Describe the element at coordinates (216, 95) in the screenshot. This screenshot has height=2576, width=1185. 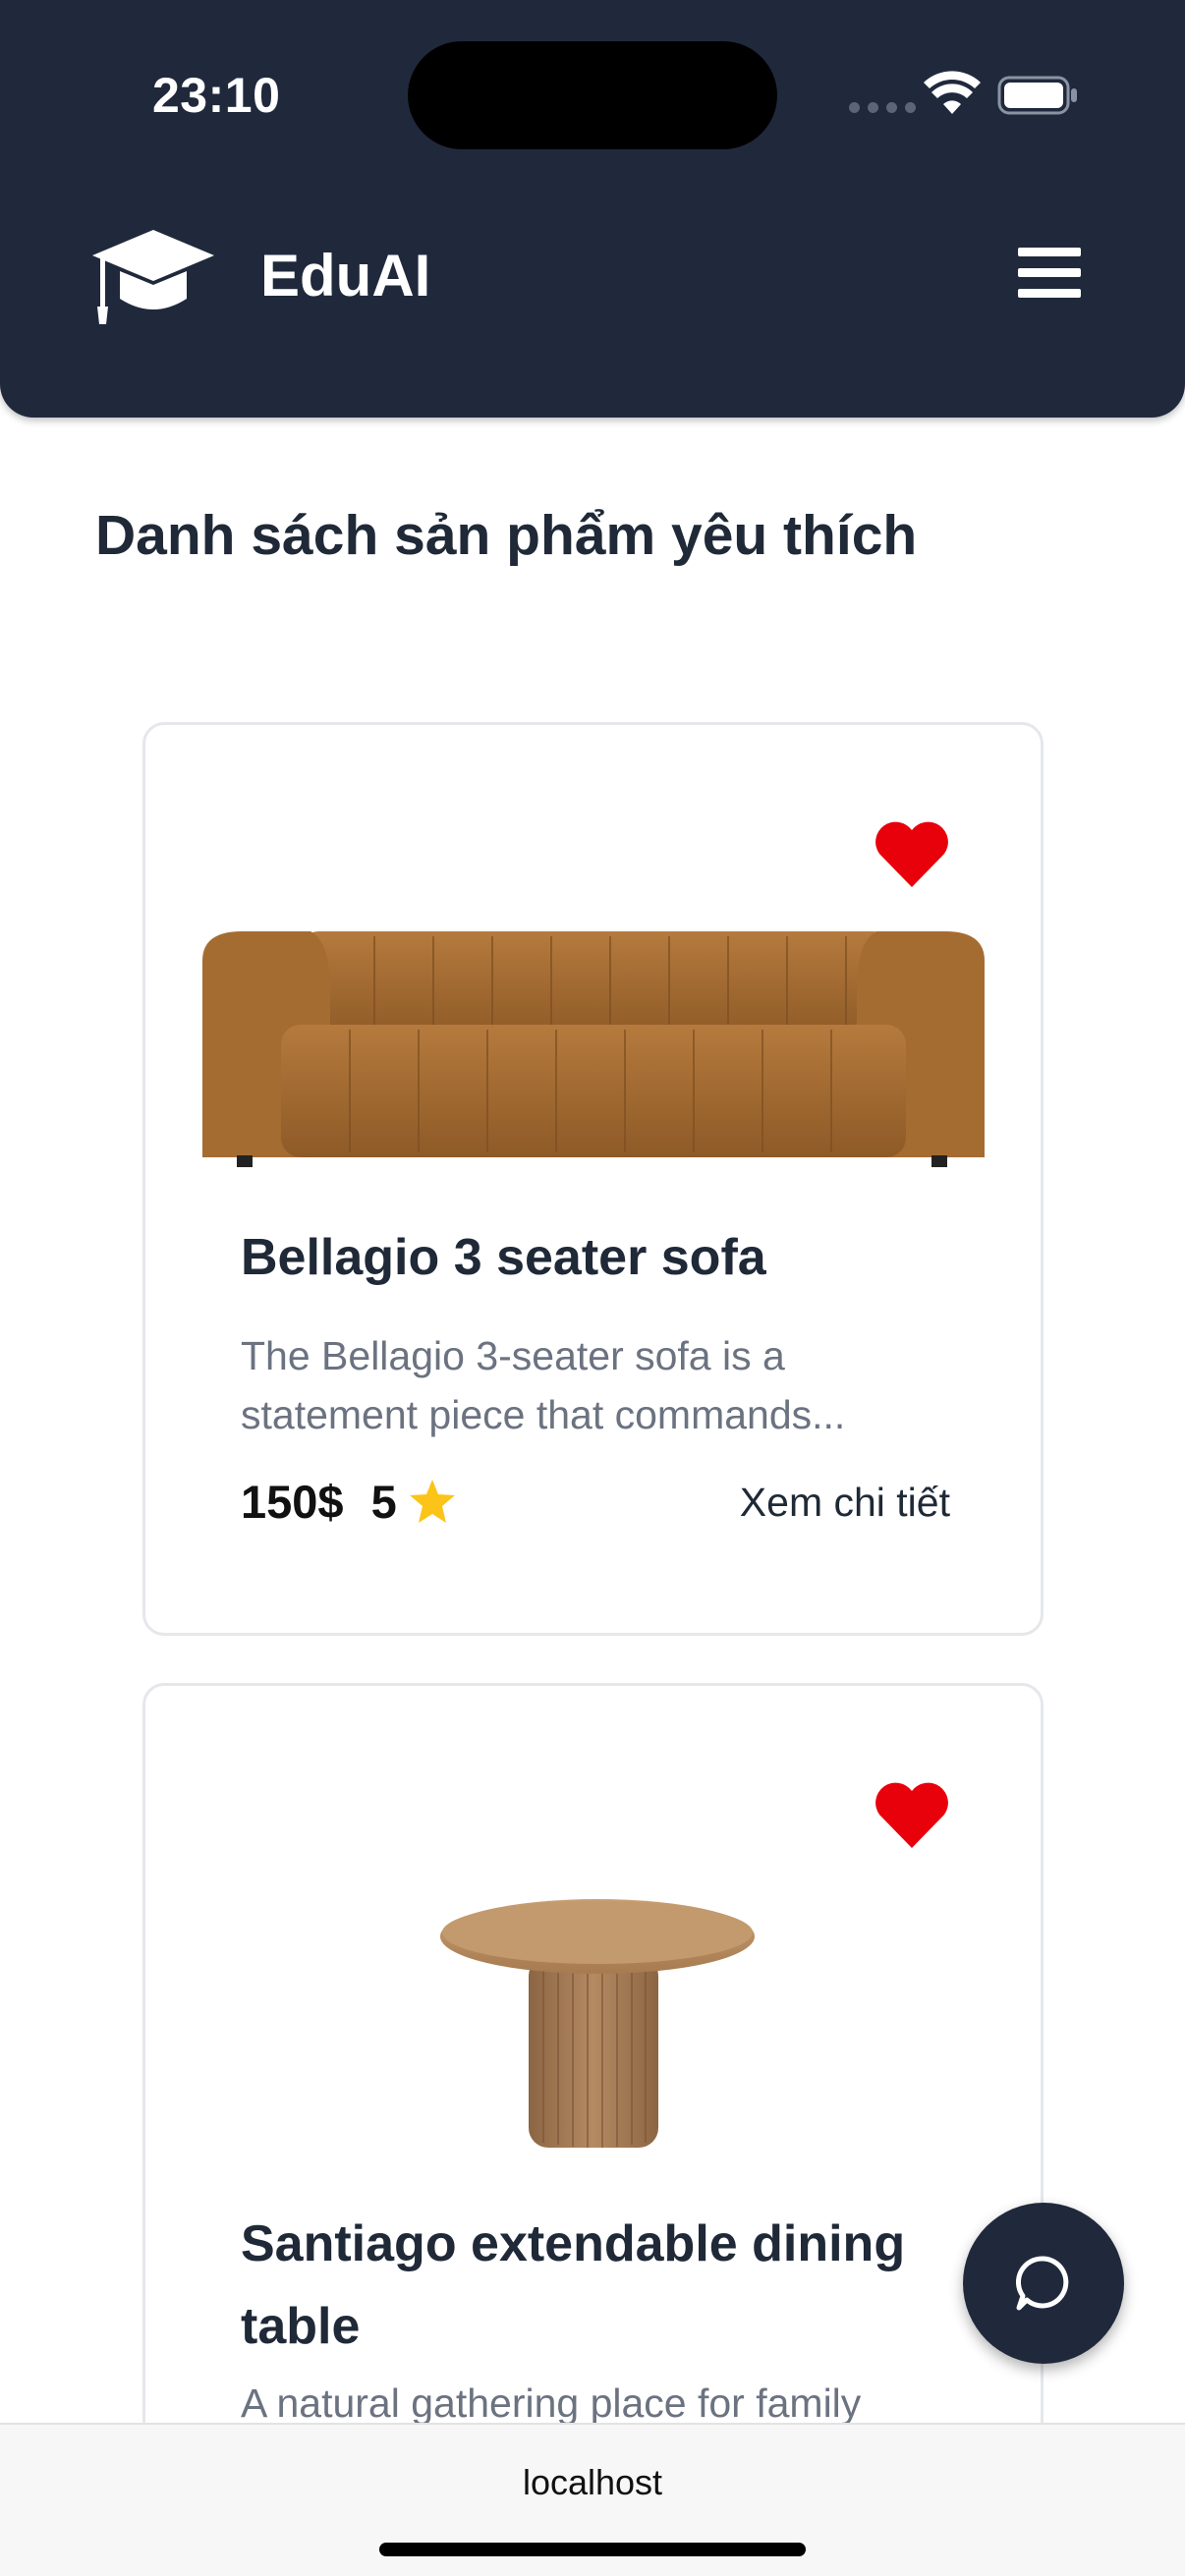
I see `status-time: 23:10` at that location.